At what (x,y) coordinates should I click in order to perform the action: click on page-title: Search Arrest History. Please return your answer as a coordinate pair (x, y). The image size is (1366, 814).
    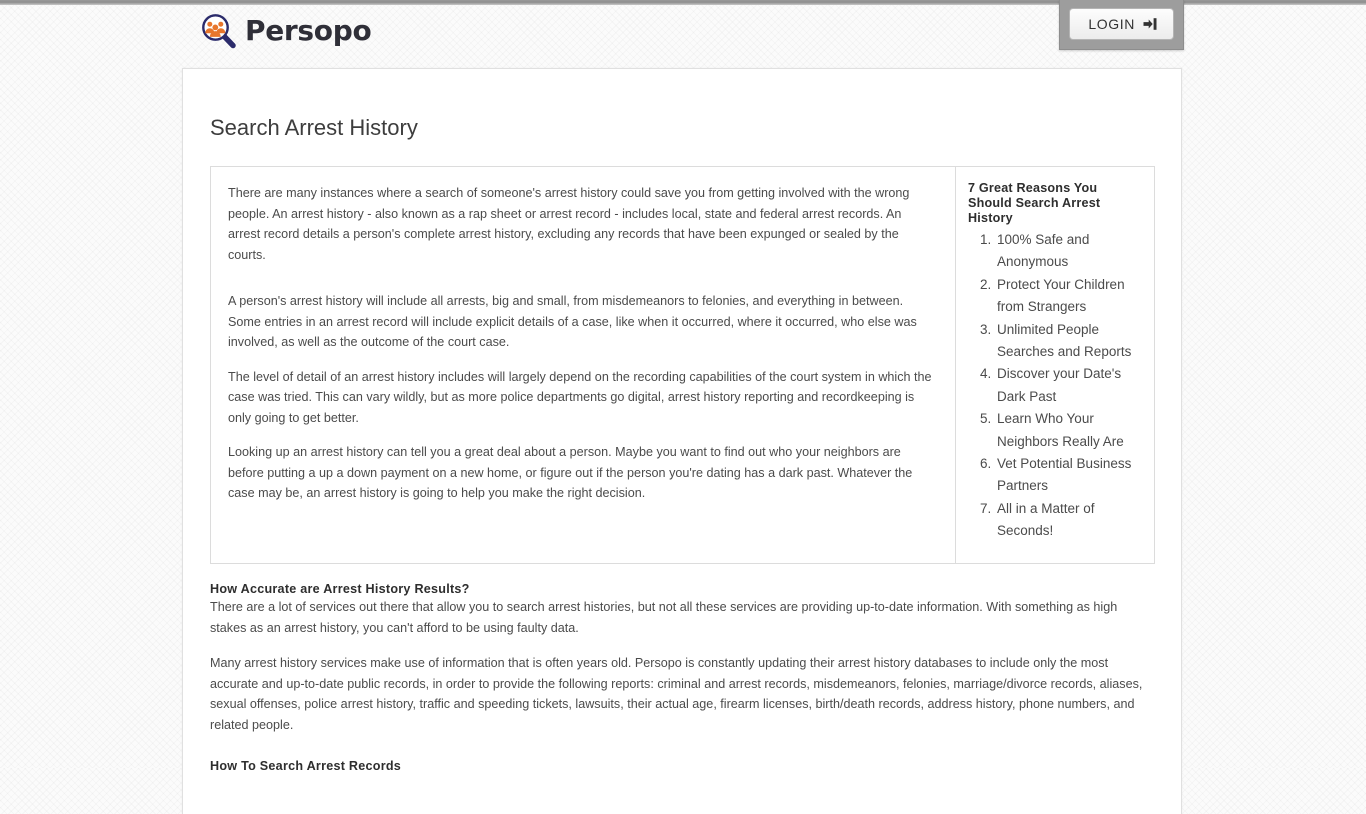
    Looking at the image, I should click on (314, 127).